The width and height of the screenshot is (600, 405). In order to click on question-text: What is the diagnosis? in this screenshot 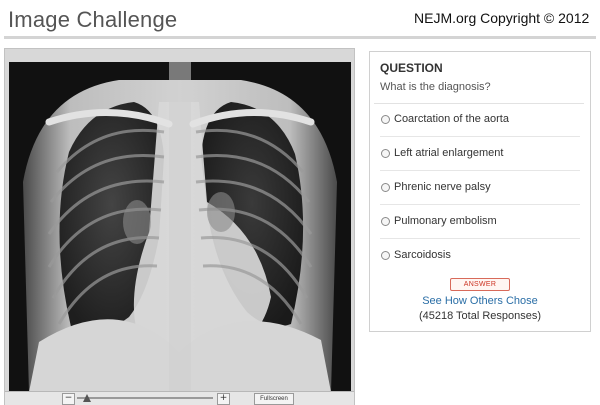, I will do `click(435, 87)`.